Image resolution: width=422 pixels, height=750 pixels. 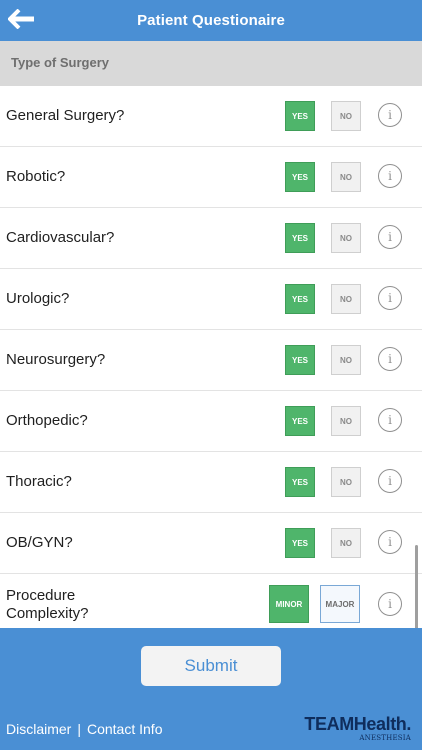 I want to click on question-row-urologic: Urologic? YES NO i, so click(x=211, y=299).